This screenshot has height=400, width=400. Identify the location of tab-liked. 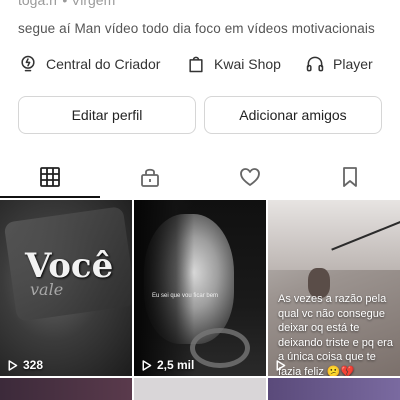
(250, 177).